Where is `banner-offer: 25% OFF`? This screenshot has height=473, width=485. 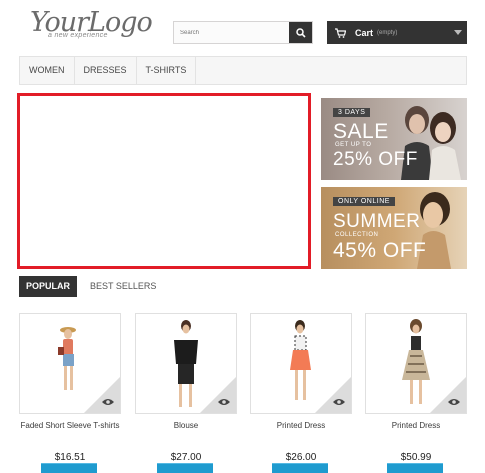 banner-offer: 25% OFF is located at coordinates (375, 159).